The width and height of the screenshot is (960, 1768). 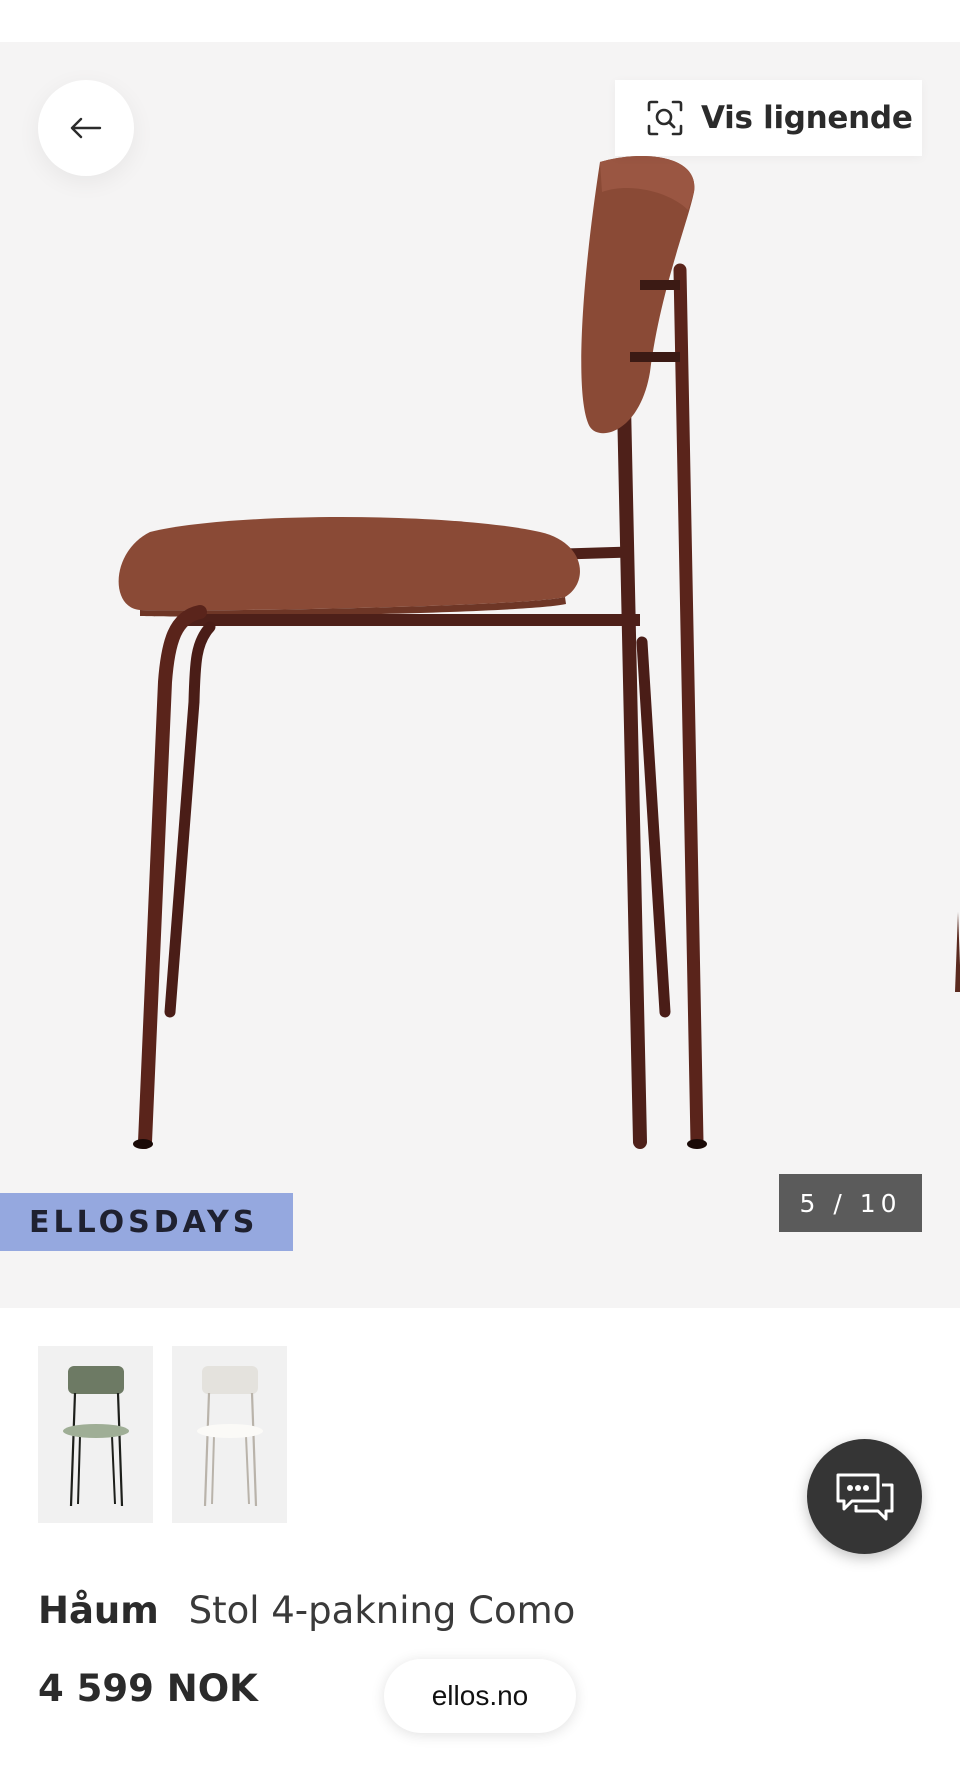 I want to click on product-price: 4 599 NOK, so click(x=148, y=1688).